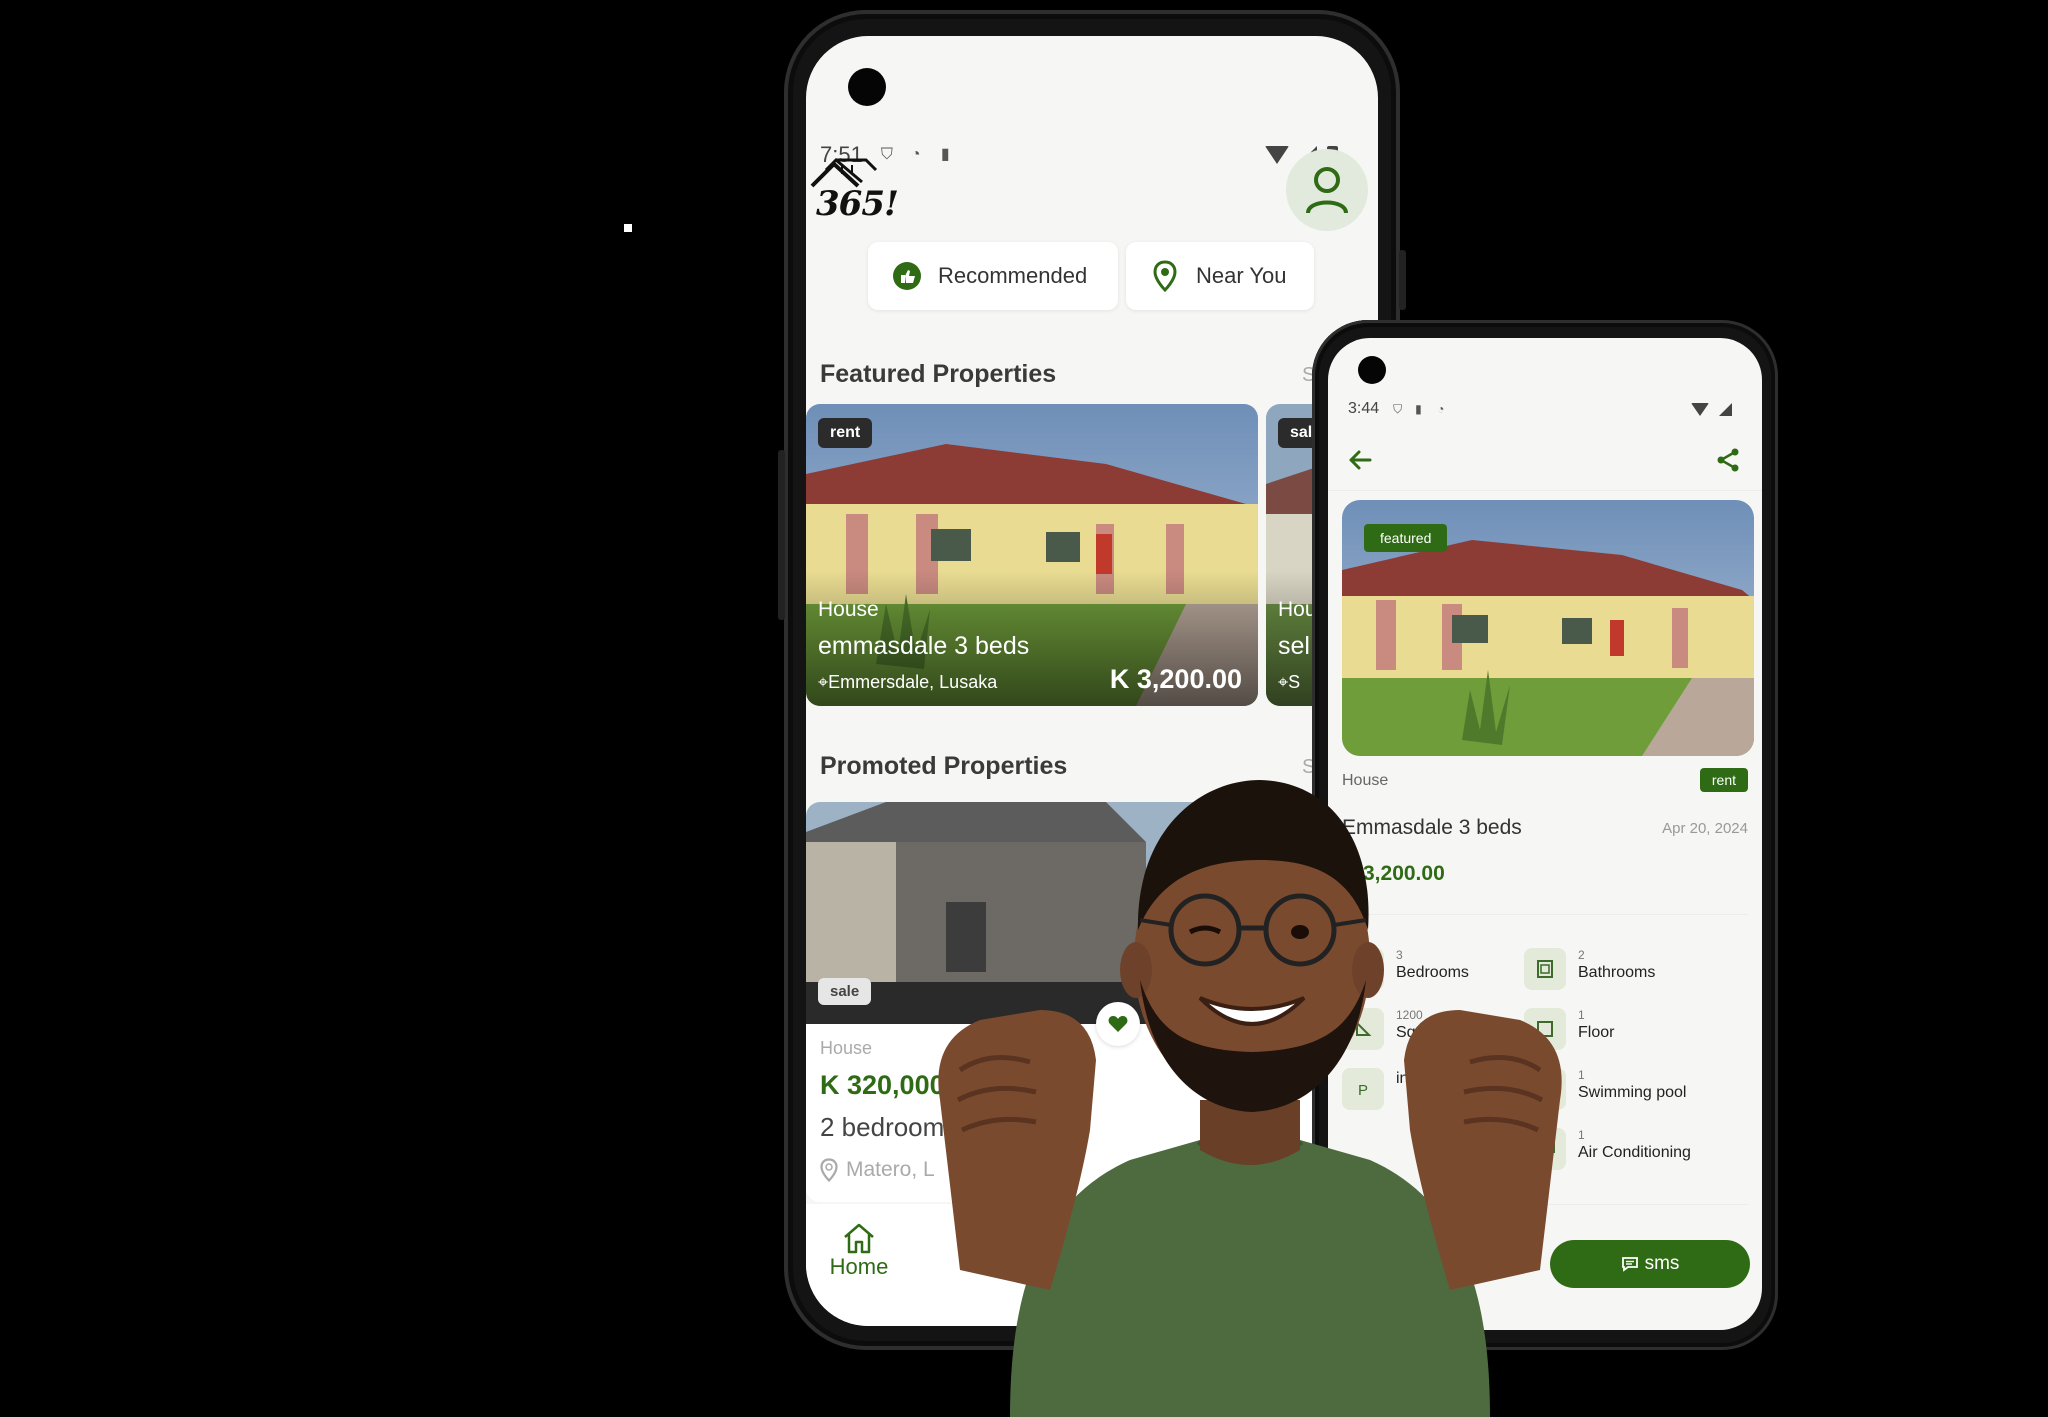 This screenshot has width=2048, height=1417. Describe the element at coordinates (1241, 275) in the screenshot. I see `tab-near-you-label: Near You` at that location.